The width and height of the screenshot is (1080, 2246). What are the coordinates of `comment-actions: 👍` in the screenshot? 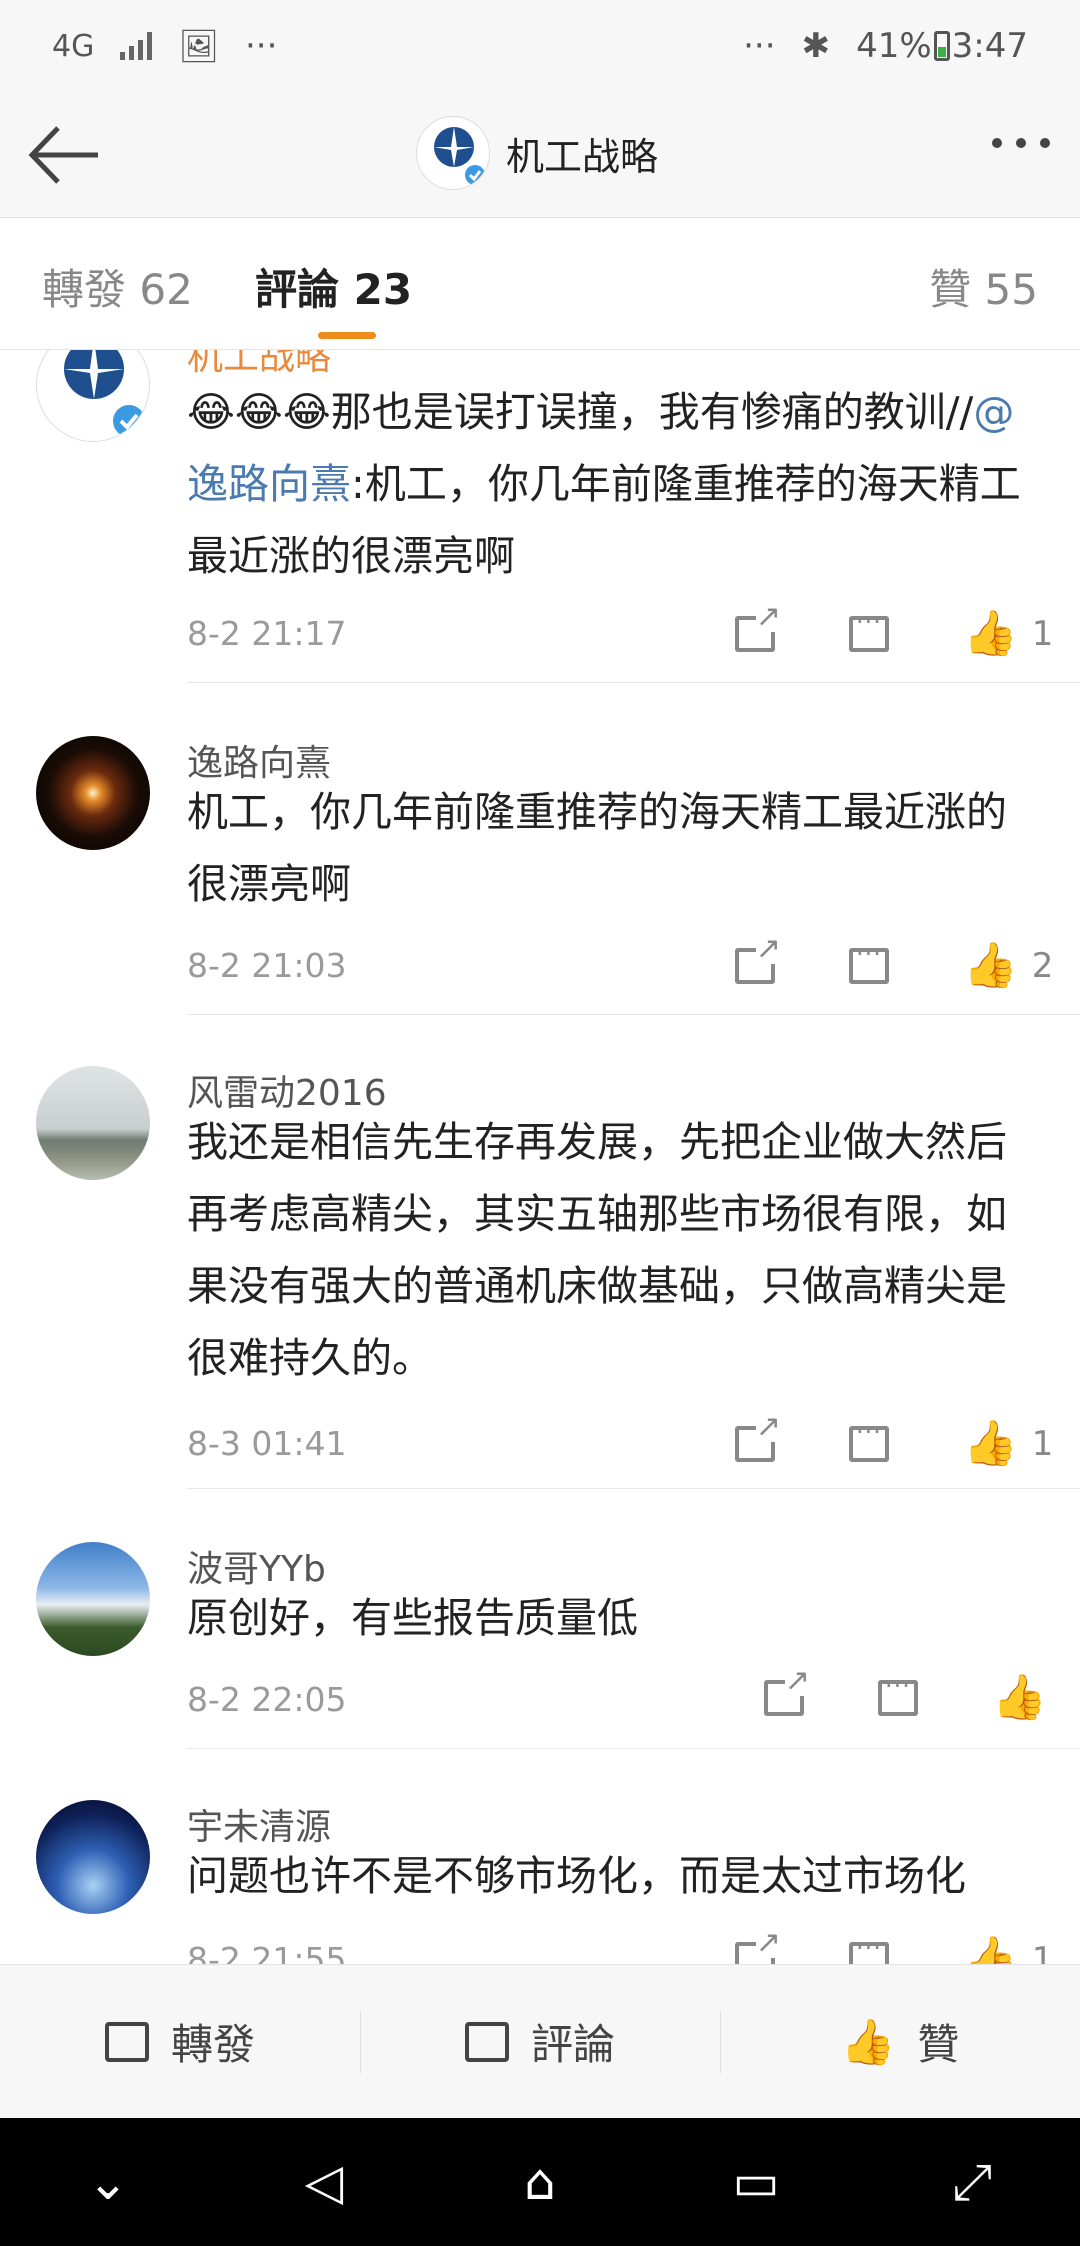 It's located at (912, 1693).